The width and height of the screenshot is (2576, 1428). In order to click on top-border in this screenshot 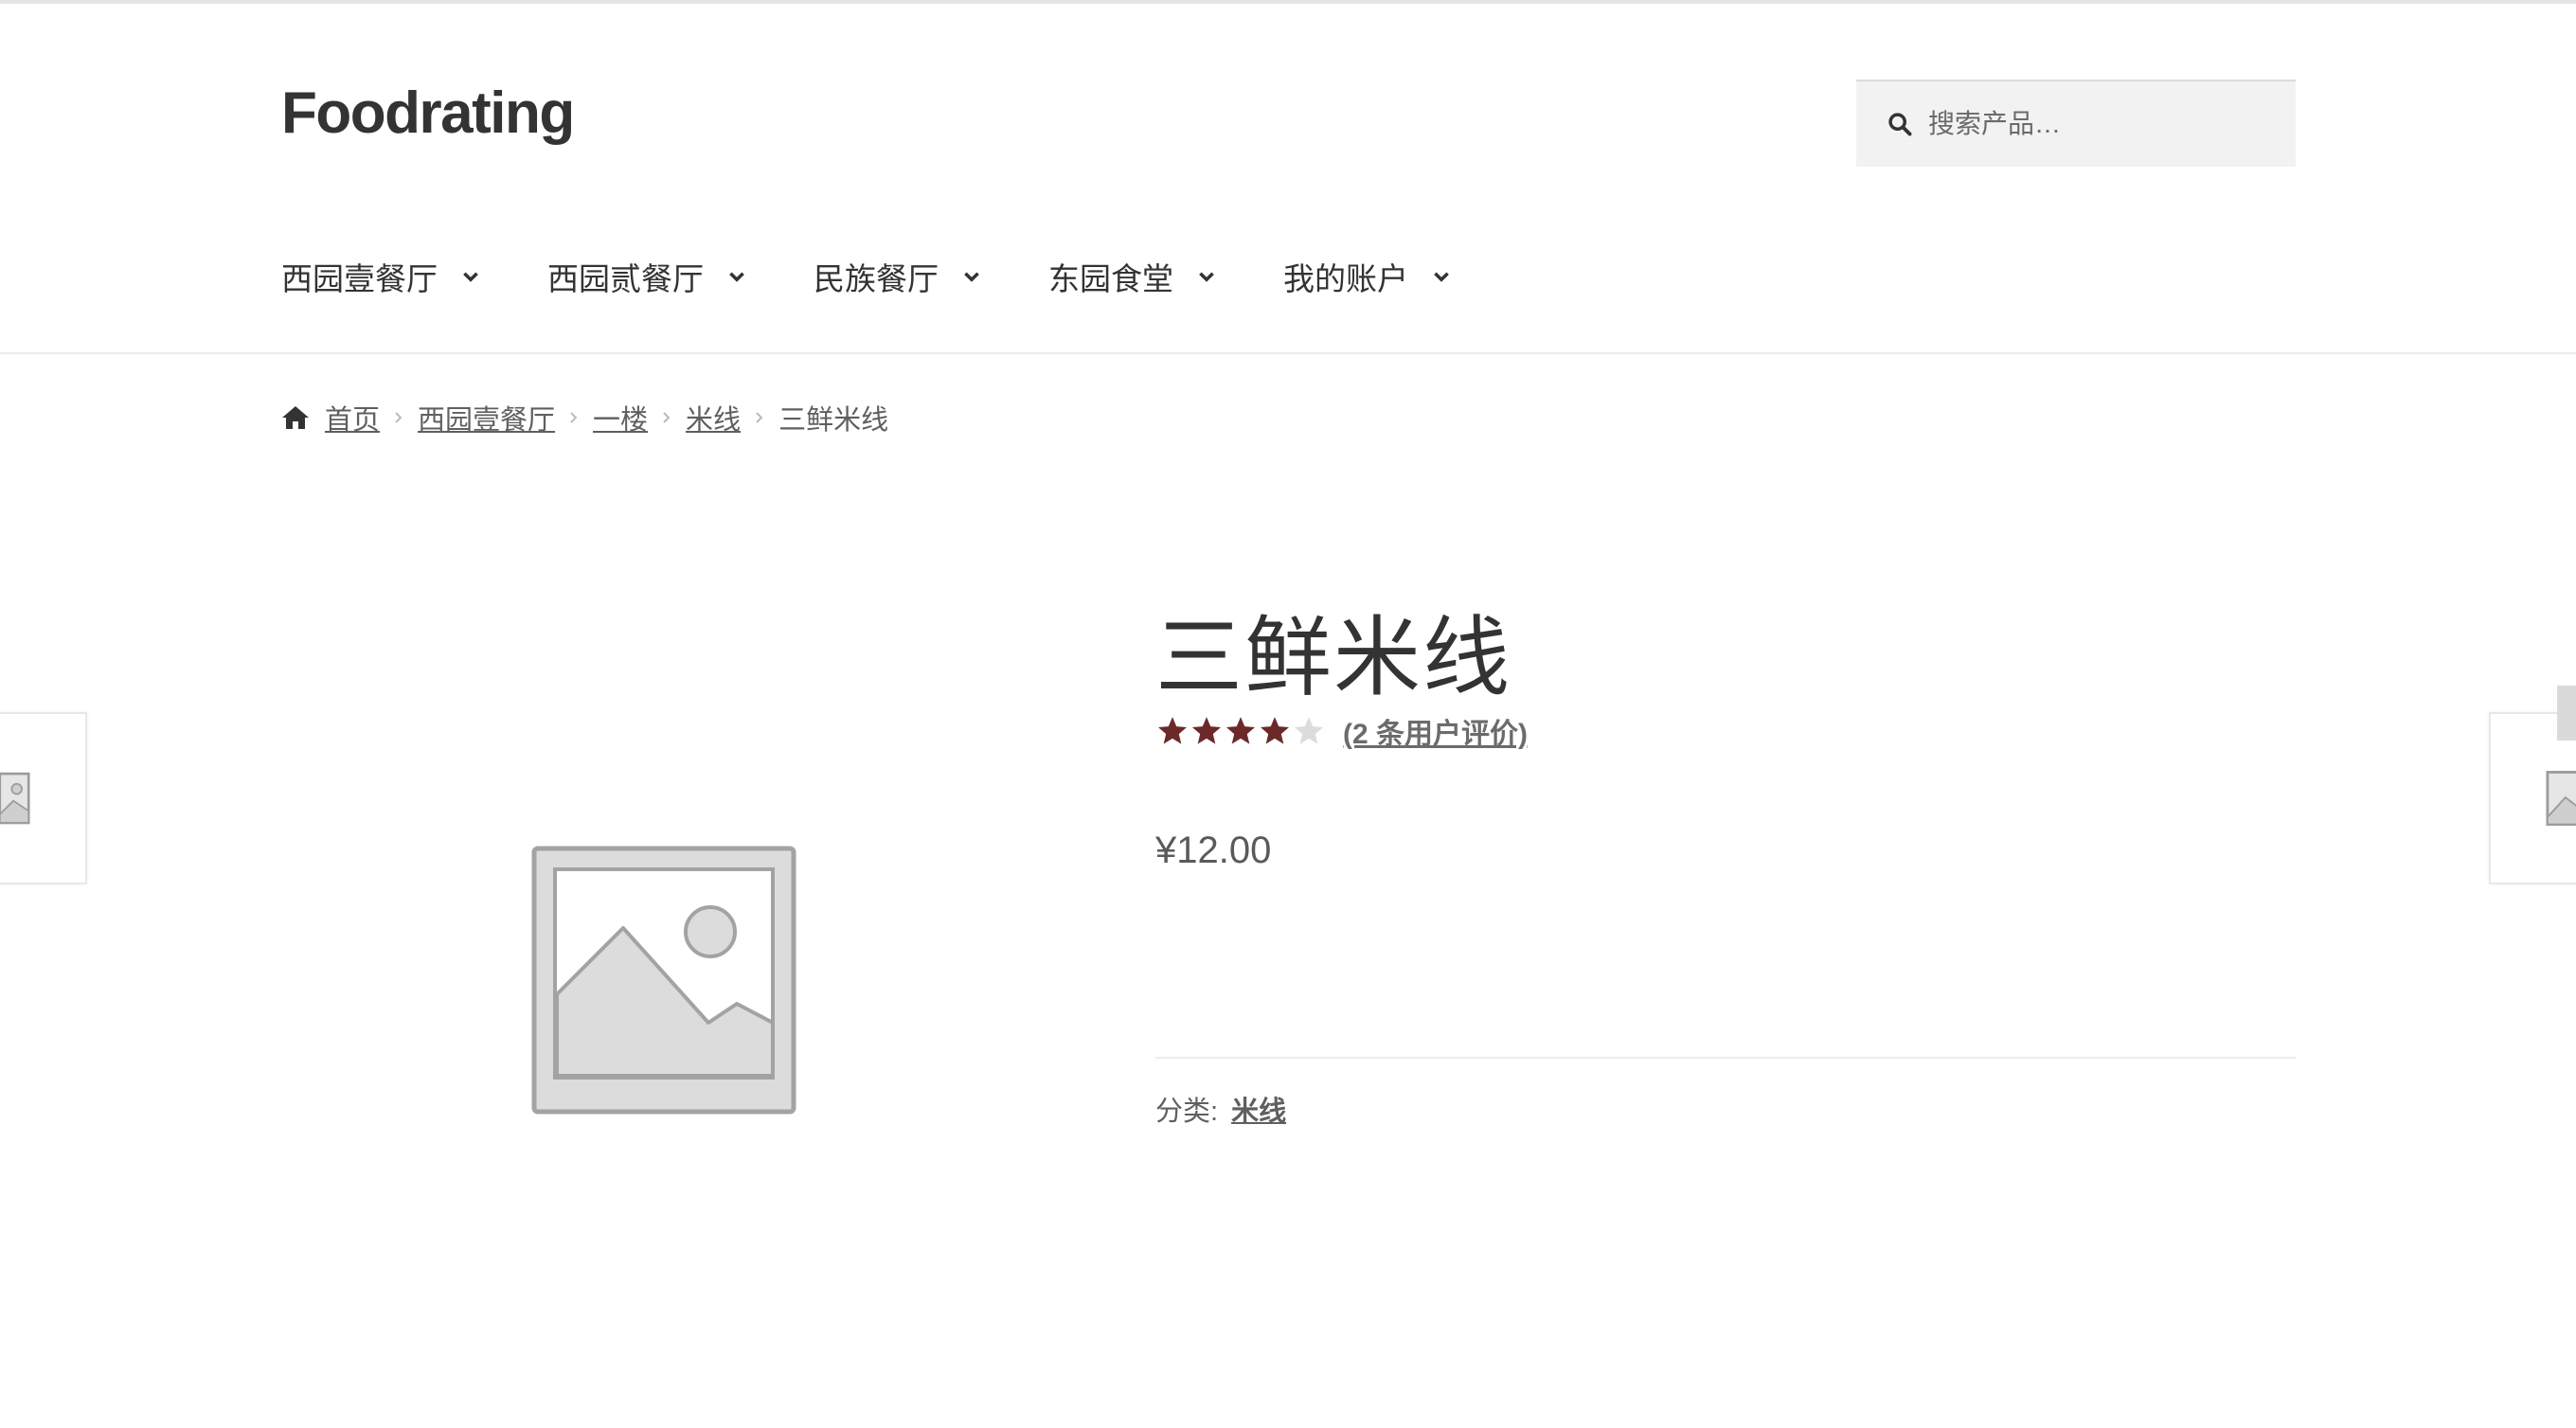, I will do `click(1288, 2)`.